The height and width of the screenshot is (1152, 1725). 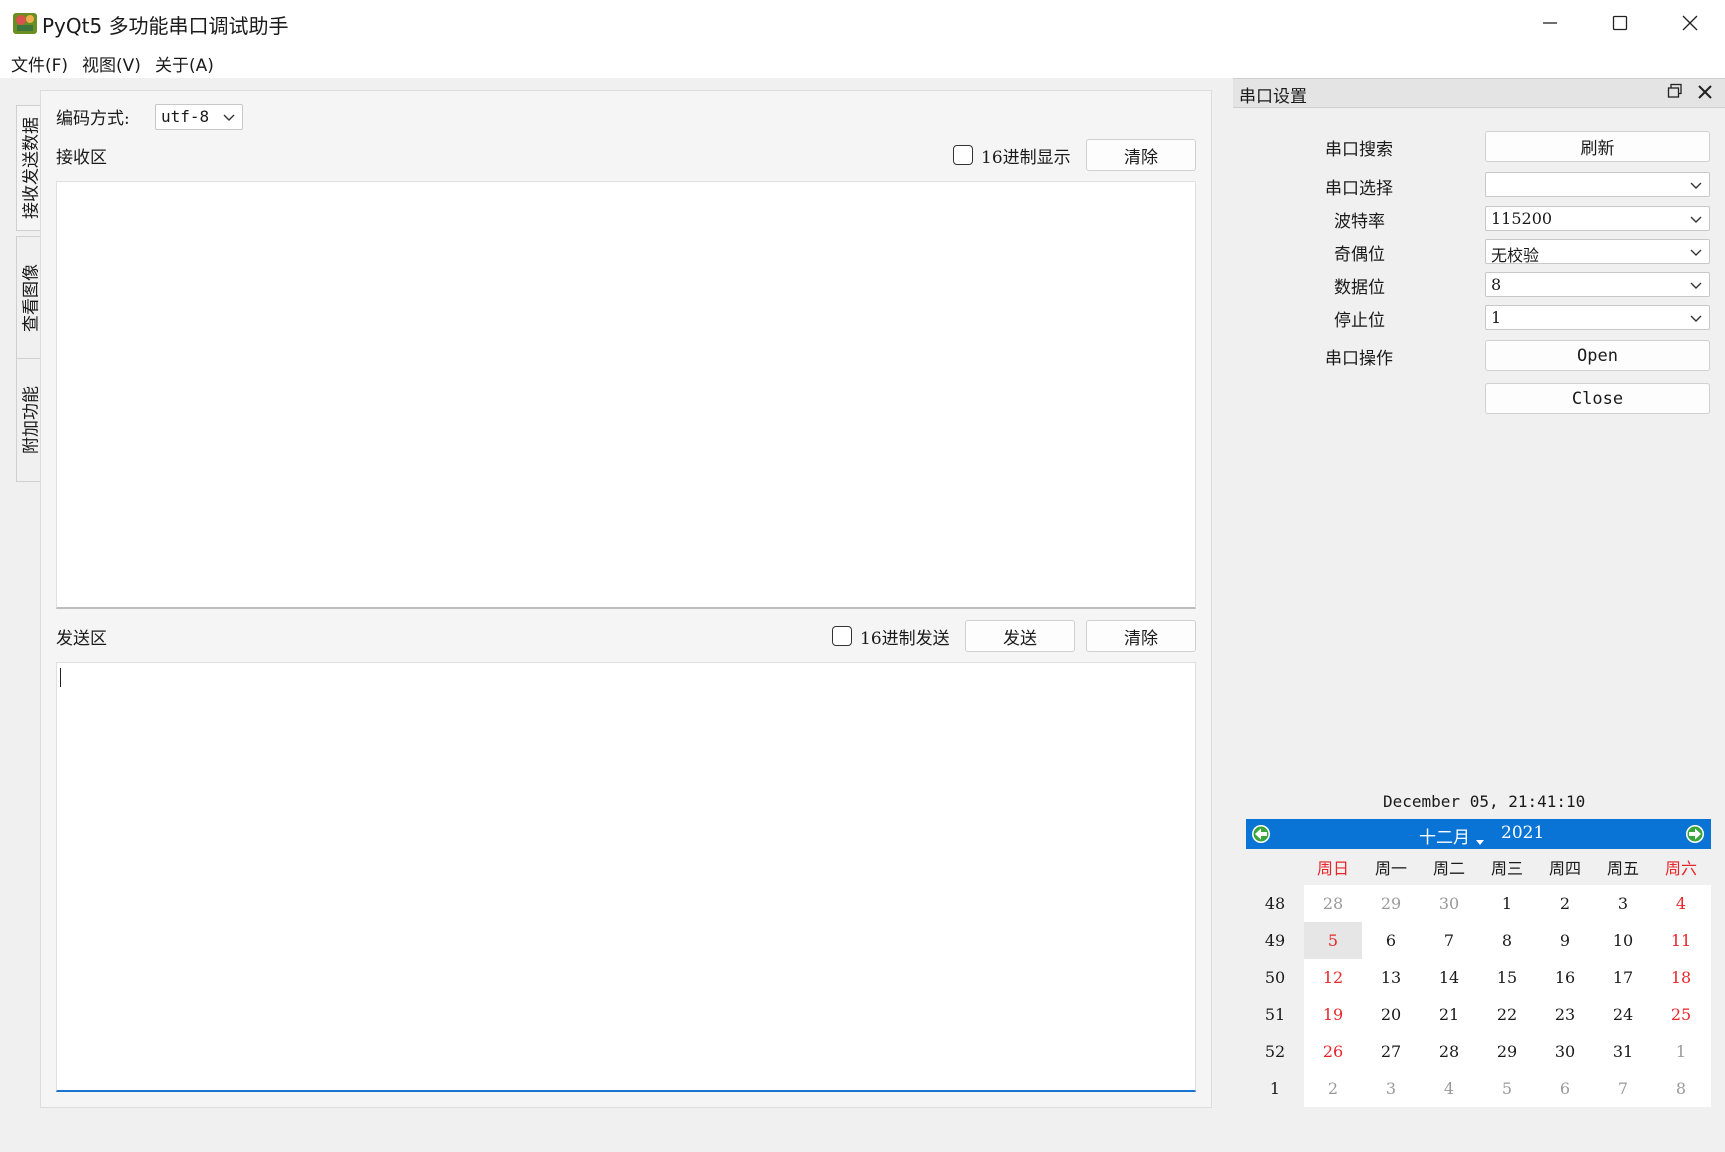 What do you see at coordinates (1507, 977) in the screenshot?
I see `calendar-day: 15` at bounding box center [1507, 977].